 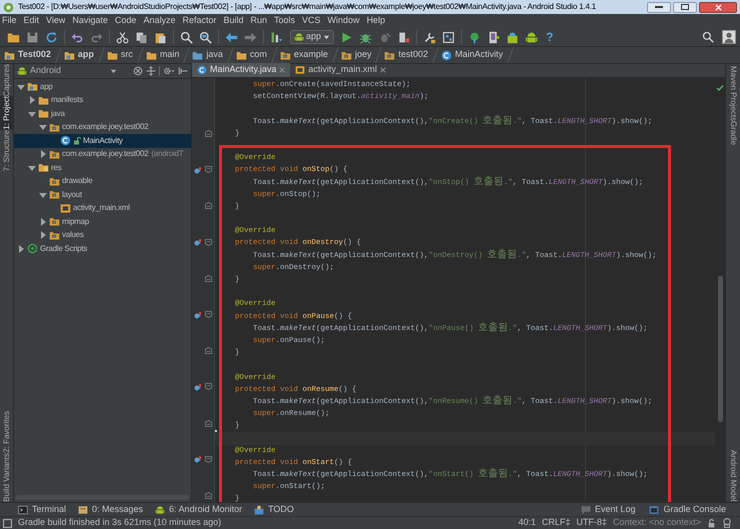 I want to click on tool-window-tab: Event Log, so click(x=608, y=509).